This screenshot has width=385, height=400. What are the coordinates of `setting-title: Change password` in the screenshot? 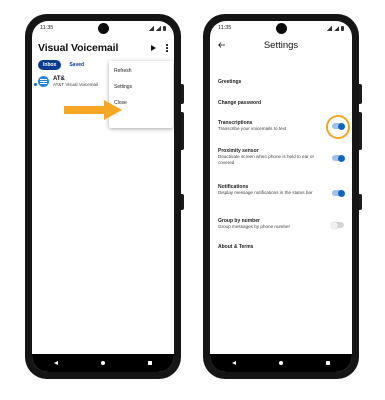 It's located at (240, 103).